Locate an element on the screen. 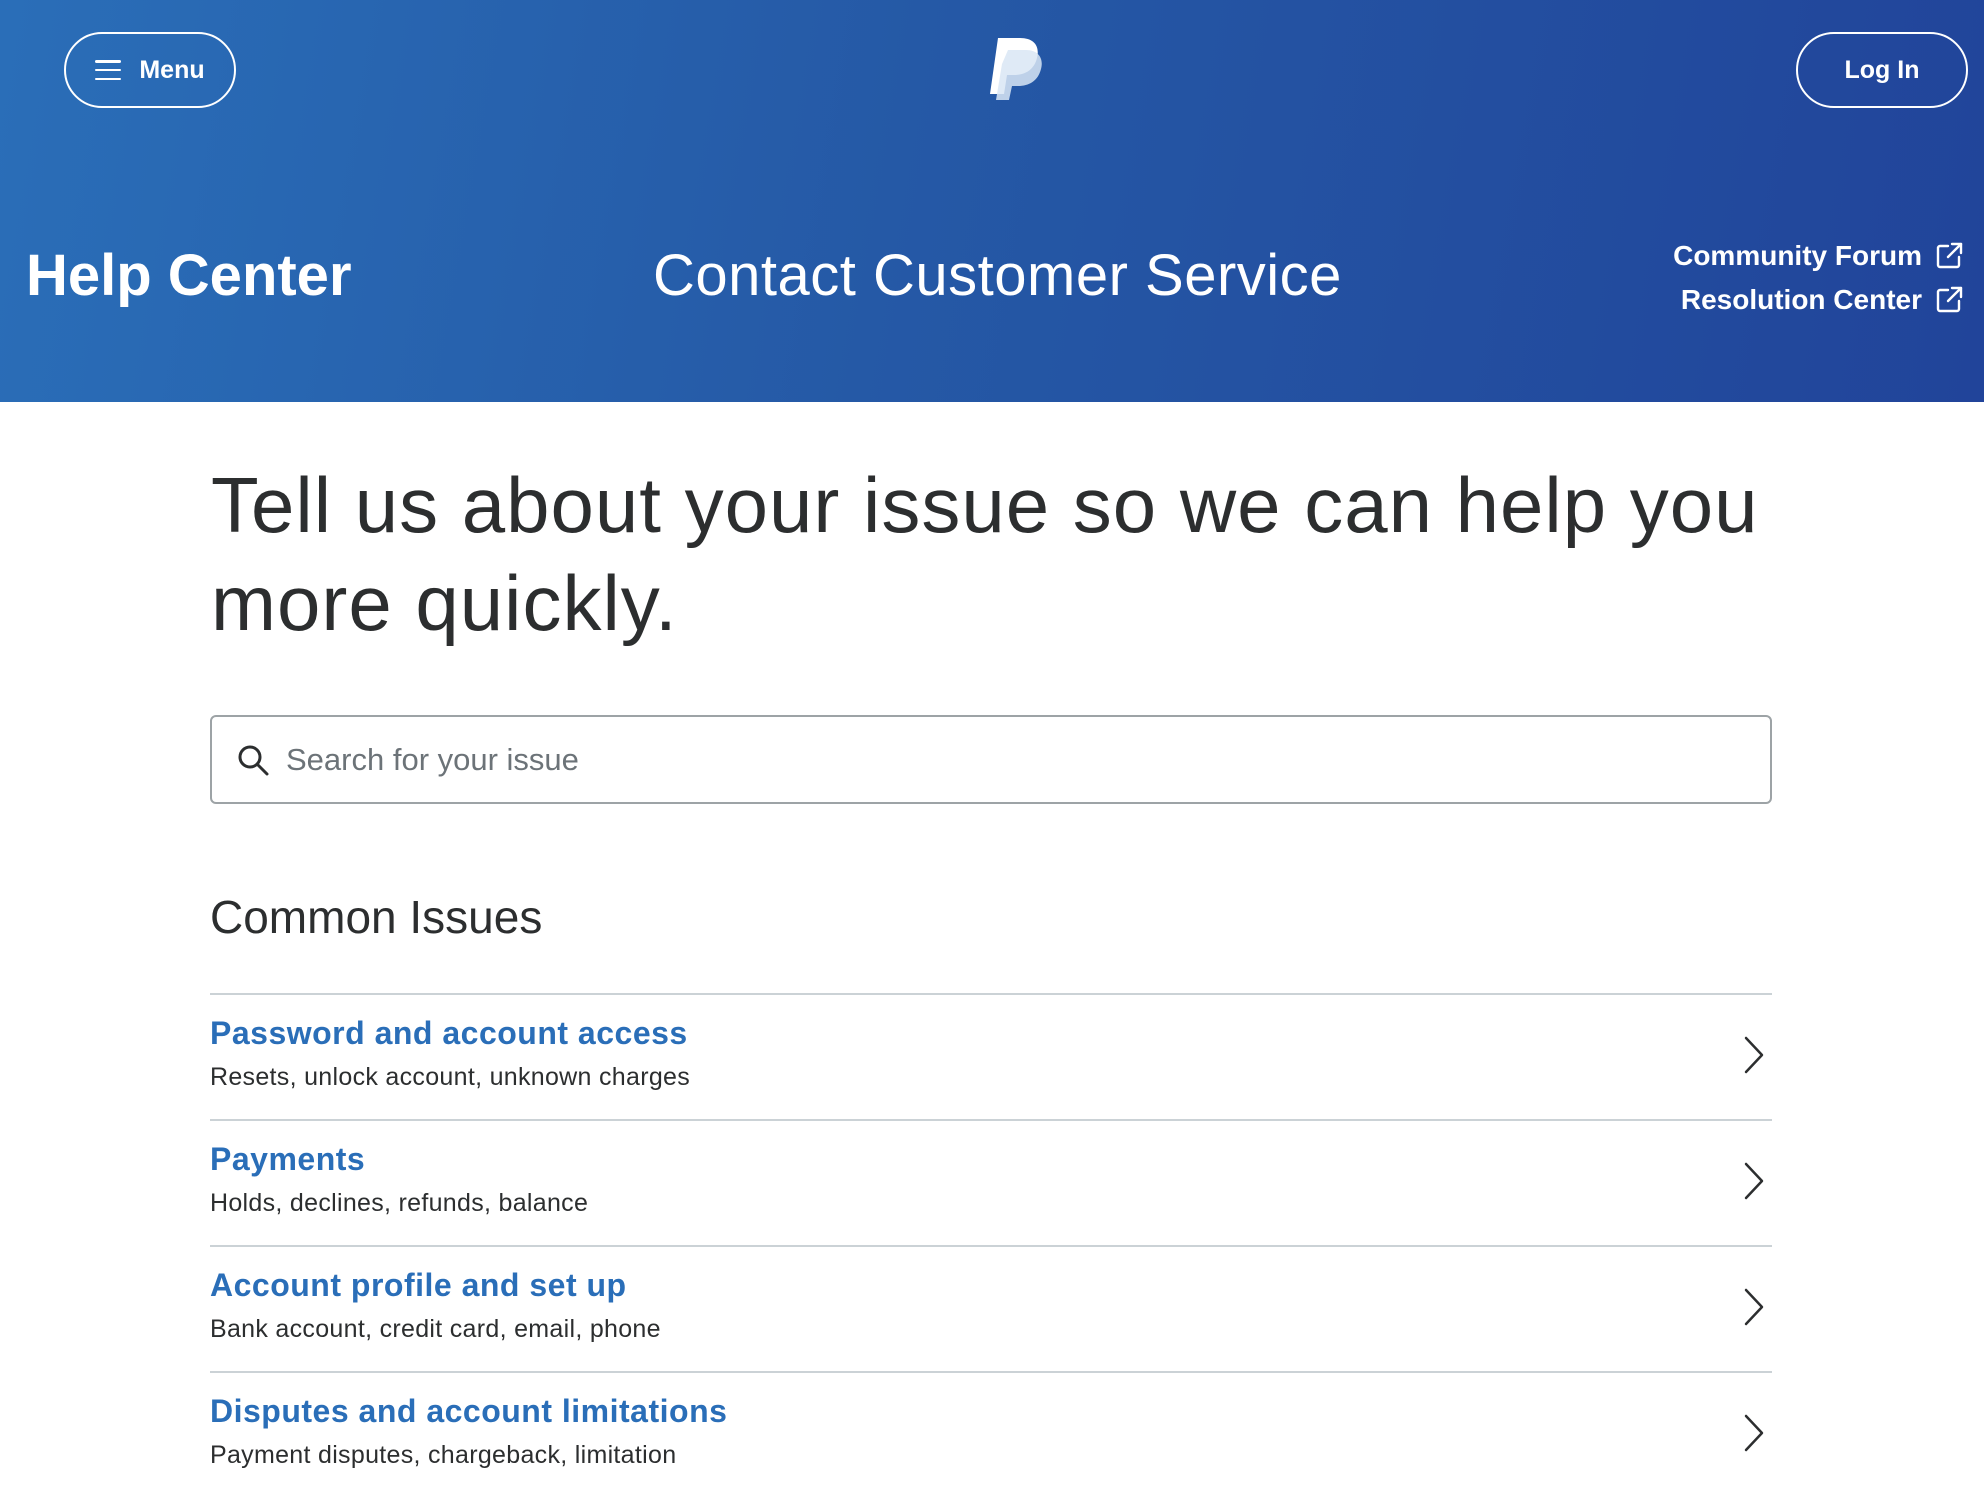 This screenshot has height=1497, width=1984. issue-description: Bank account, credit card, email, phone is located at coordinates (435, 1329).